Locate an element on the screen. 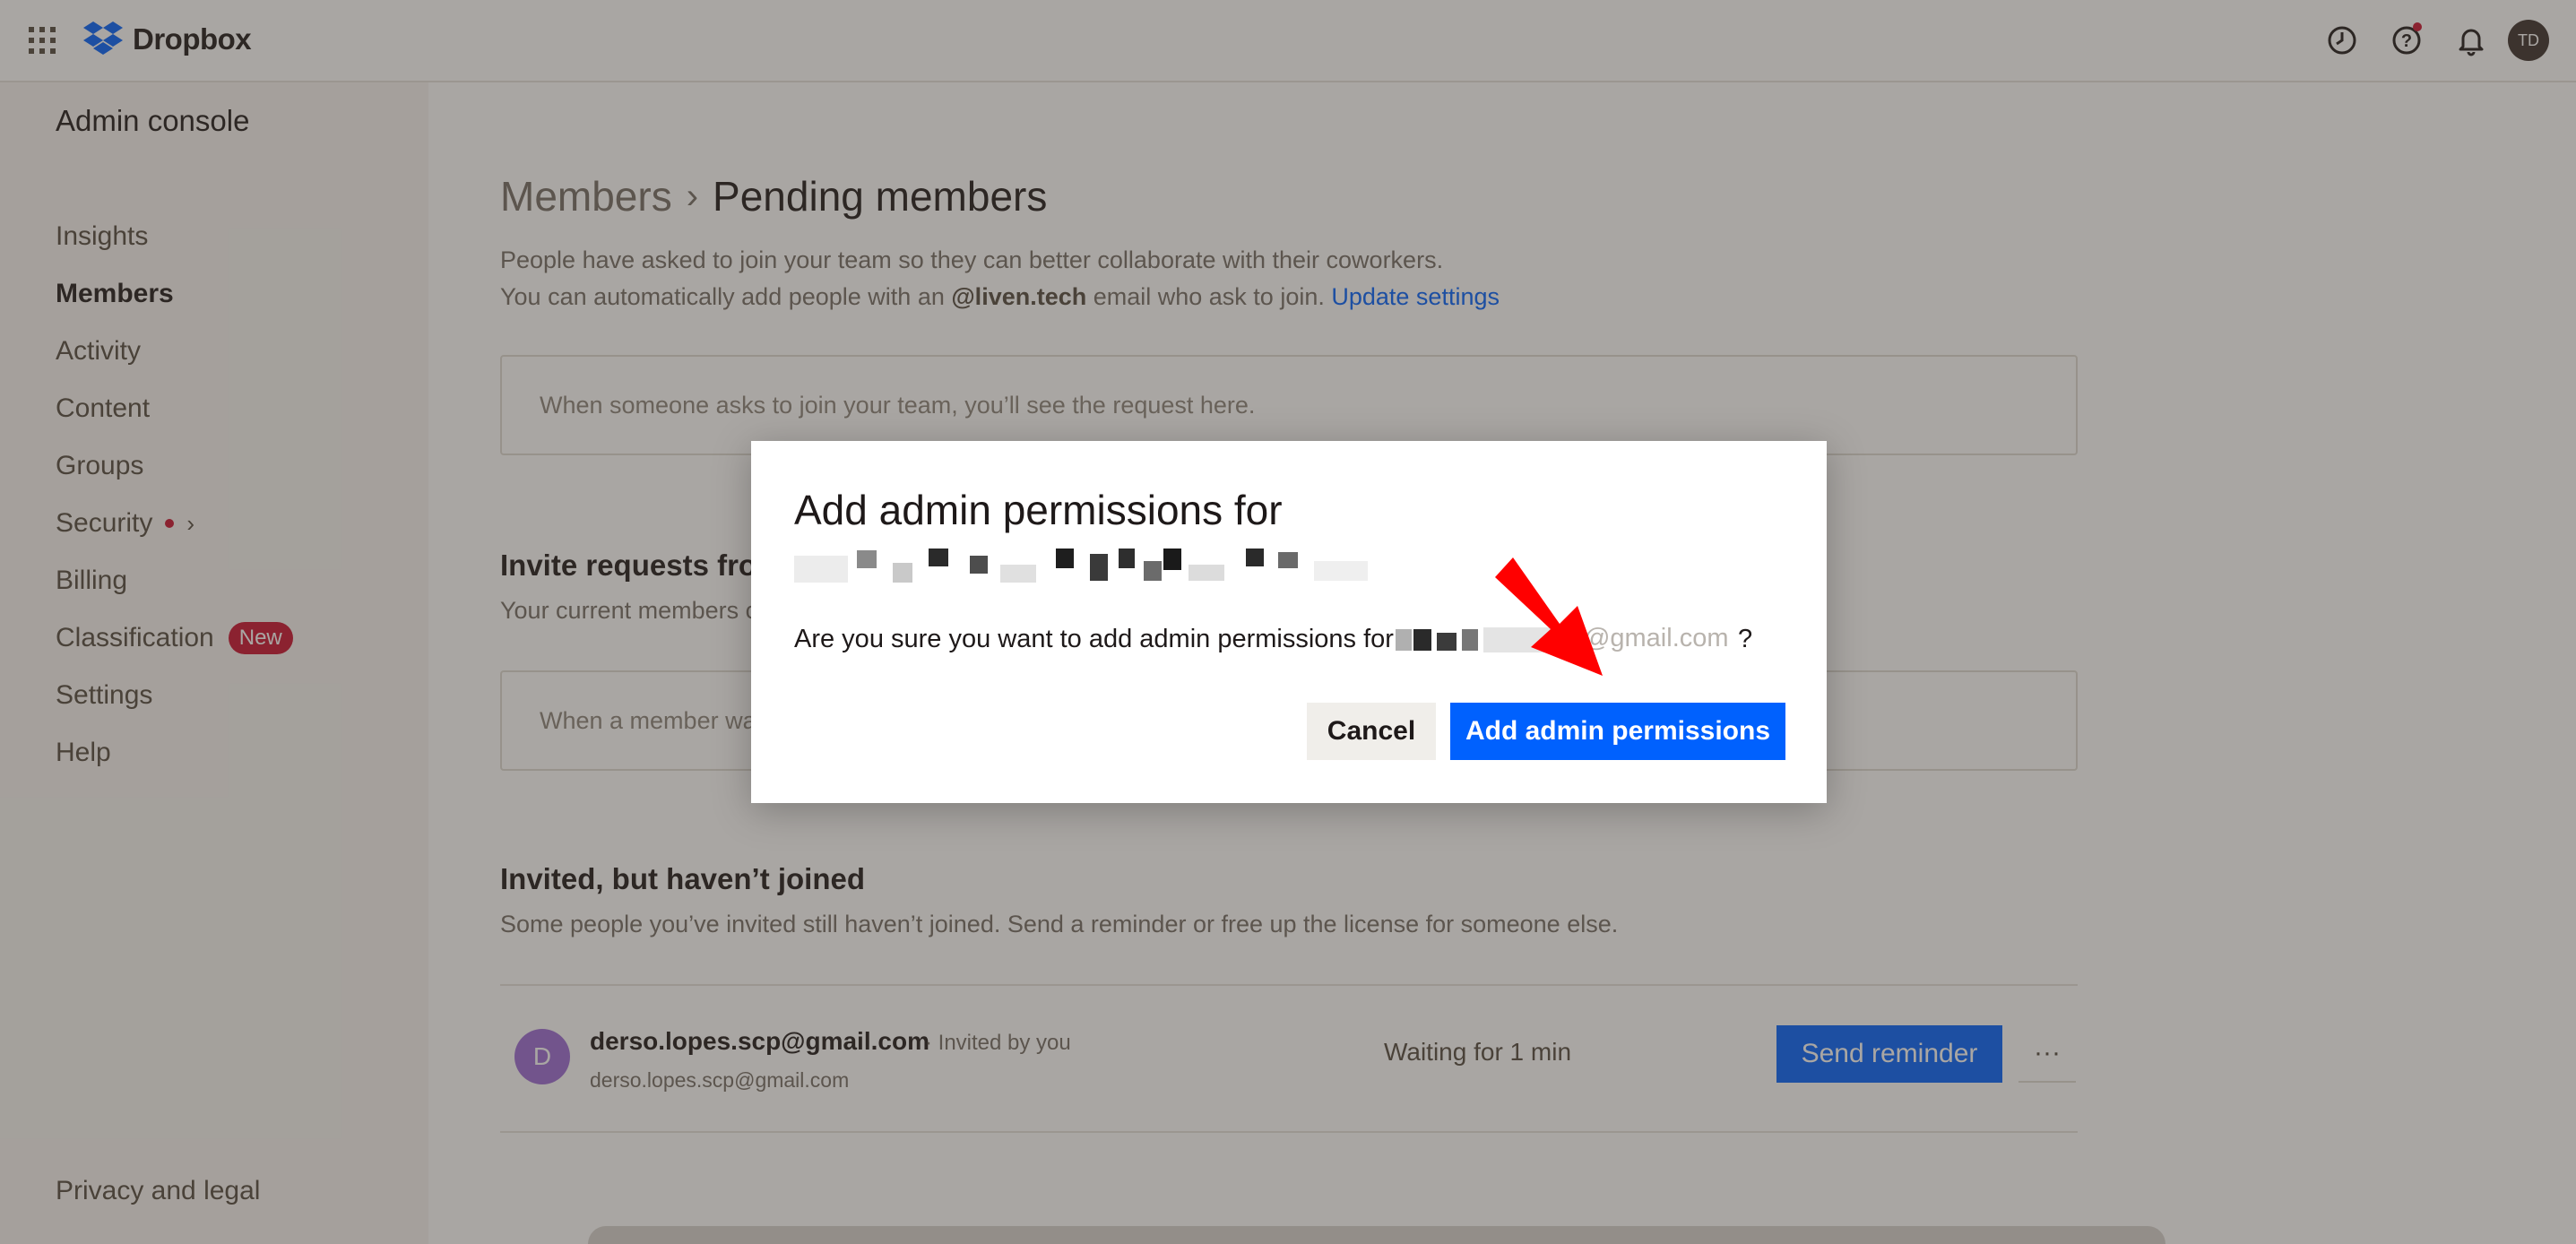 Image resolution: width=2576 pixels, height=1244 pixels. annotation-arrow-icon is located at coordinates (1549, 616).